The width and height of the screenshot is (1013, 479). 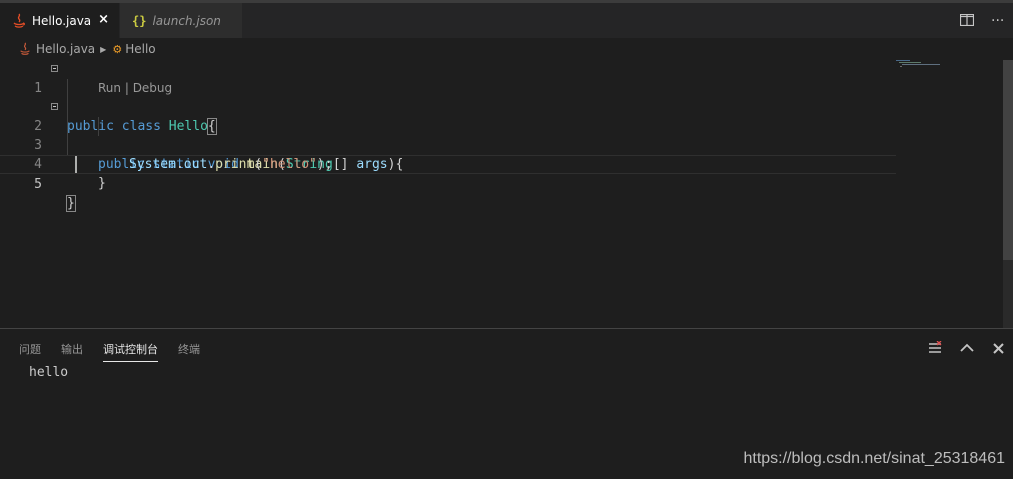 I want to click on breadcrumb: Hello.java ▶ ⚙ Hello, so click(x=87, y=49).